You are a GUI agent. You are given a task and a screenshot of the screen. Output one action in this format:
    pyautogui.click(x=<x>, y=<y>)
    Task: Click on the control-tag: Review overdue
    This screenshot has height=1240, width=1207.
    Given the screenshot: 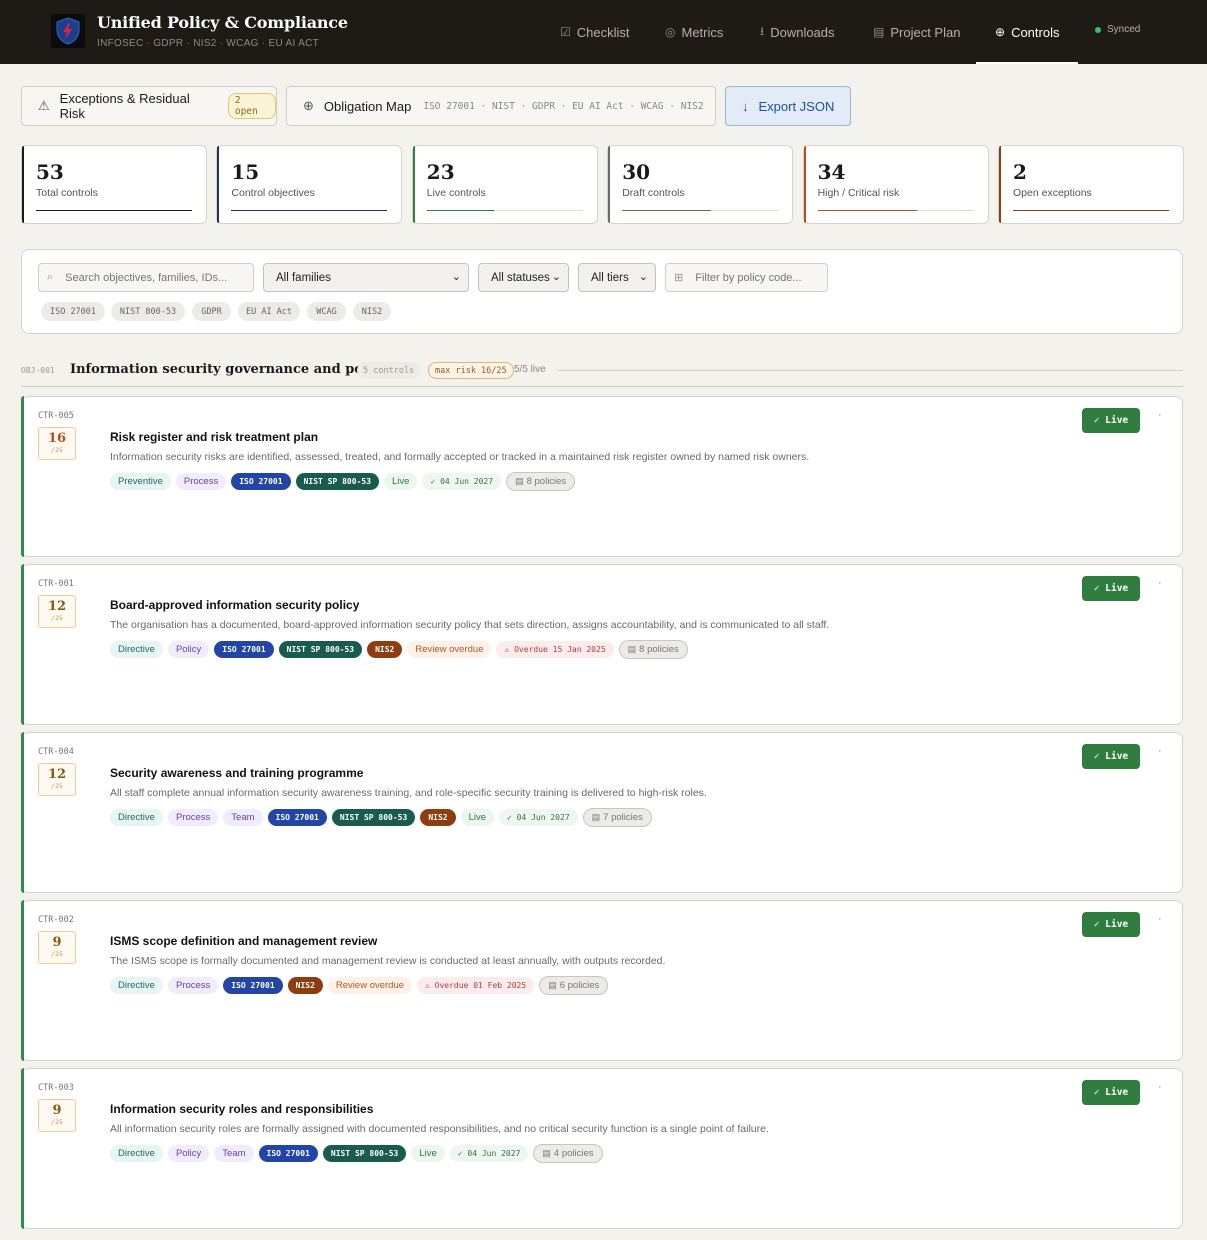 What is the action you would take?
    pyautogui.click(x=449, y=649)
    